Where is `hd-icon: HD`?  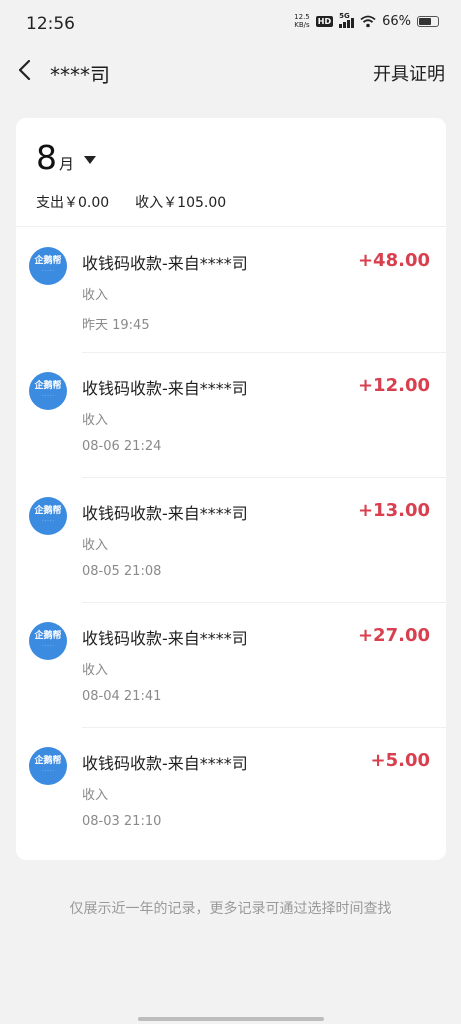 hd-icon: HD is located at coordinates (324, 21).